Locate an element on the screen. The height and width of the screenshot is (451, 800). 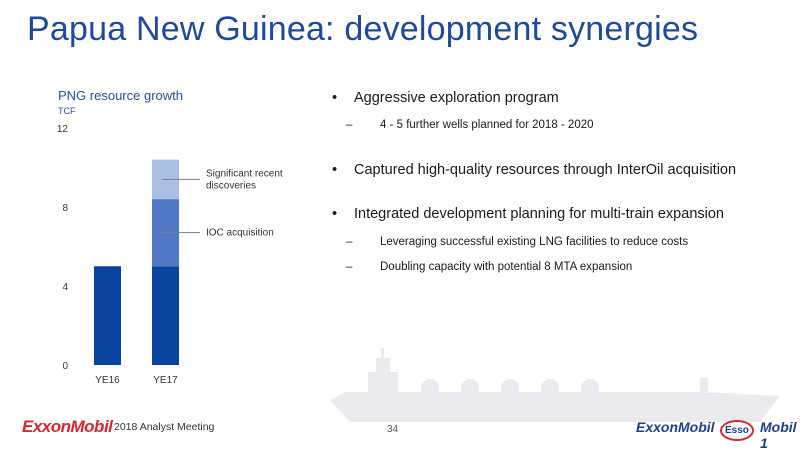
ship-watermark-icon is located at coordinates (555, 385).